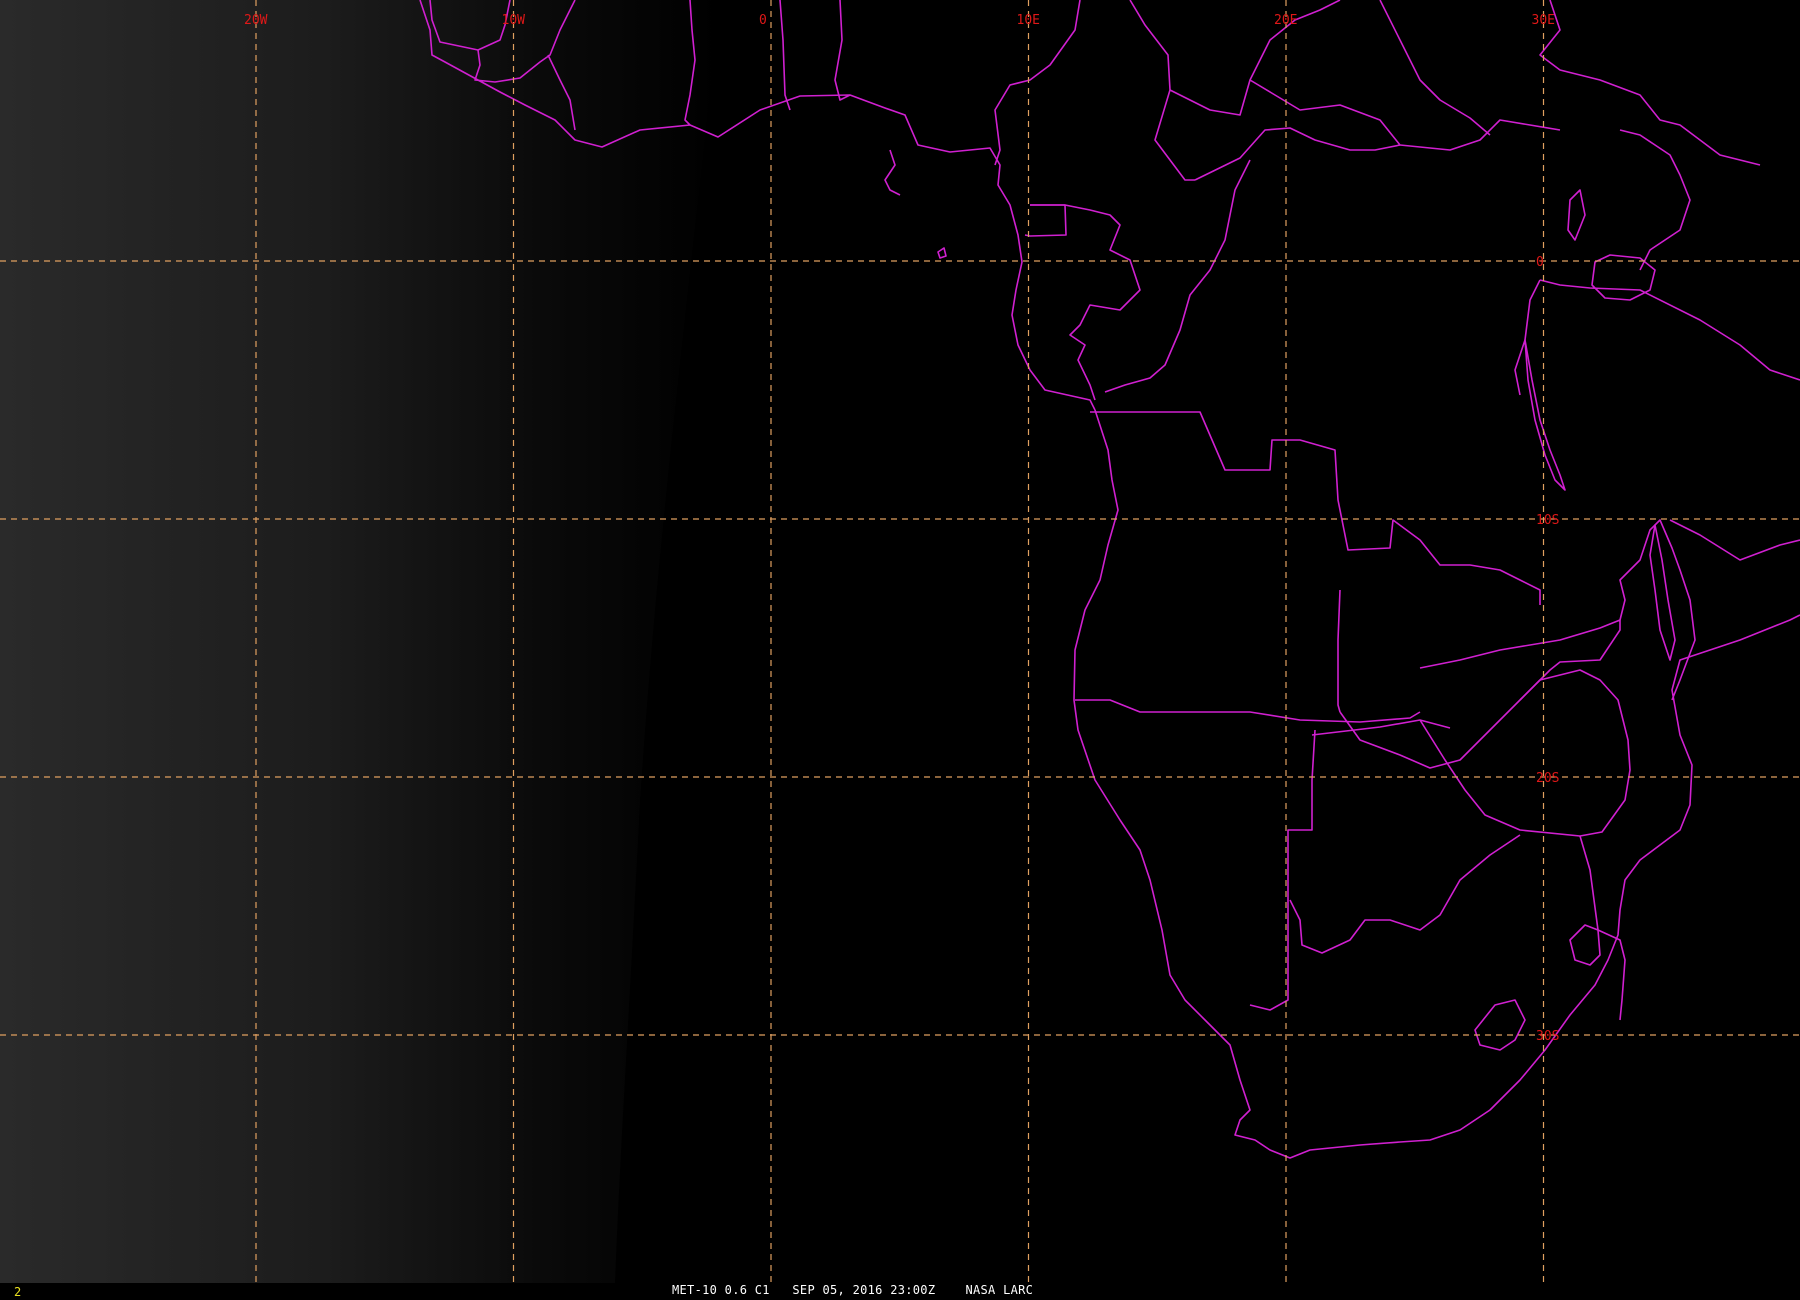 Image resolution: width=1800 pixels, height=1300 pixels. Describe the element at coordinates (1028, 20) in the screenshot. I see `longitude-label: 10E` at that location.